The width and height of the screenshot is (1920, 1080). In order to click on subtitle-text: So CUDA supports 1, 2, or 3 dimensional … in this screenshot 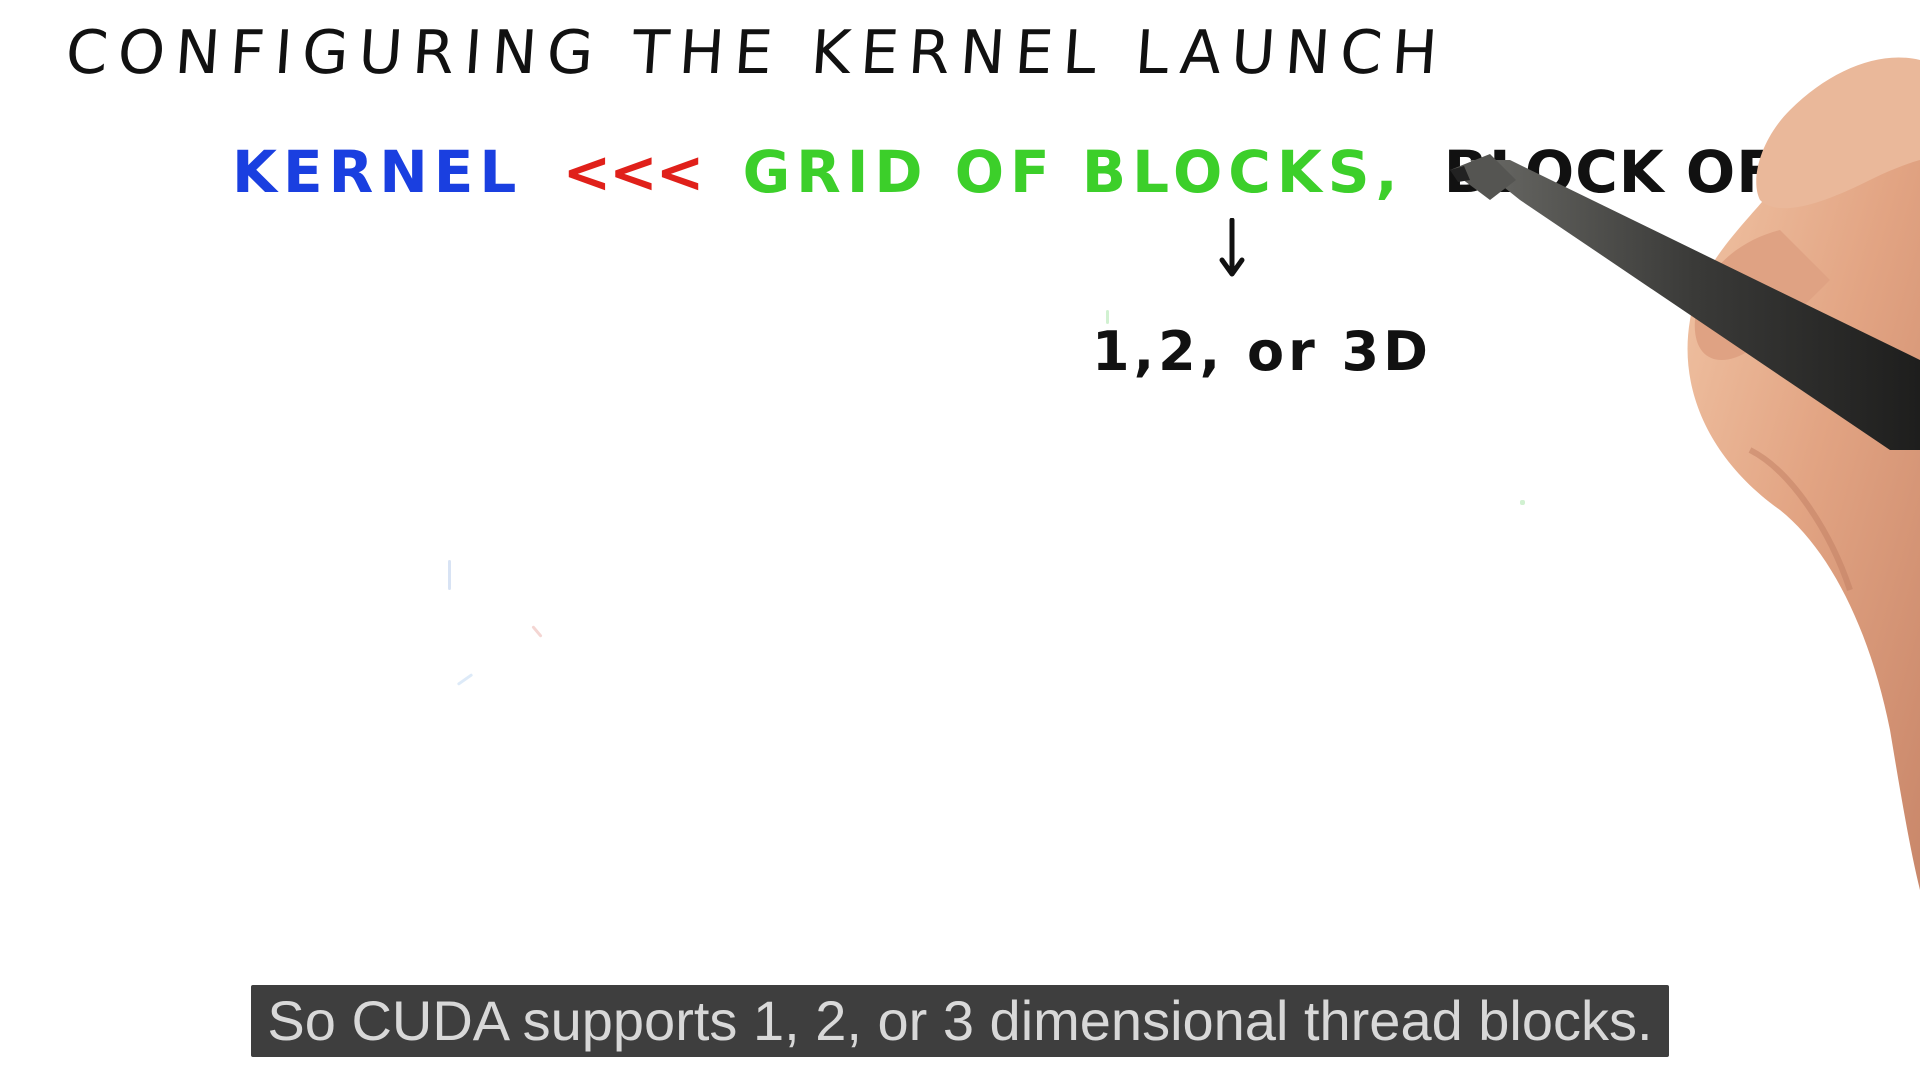, I will do `click(960, 1021)`.